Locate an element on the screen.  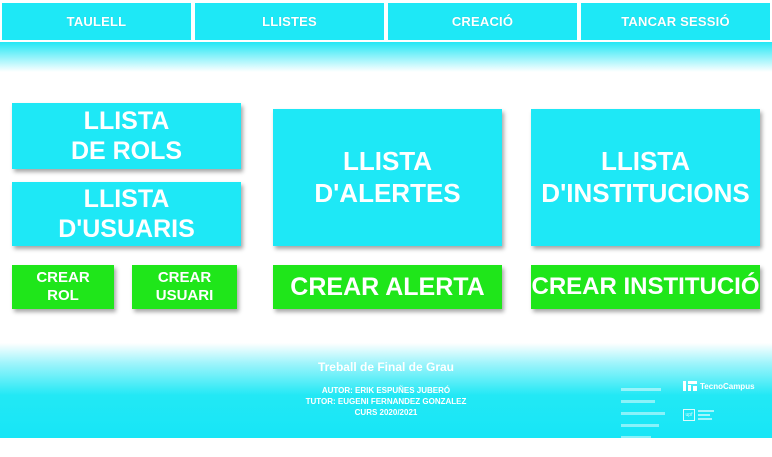
crear-rol-button: CREAR ROL is located at coordinates (63, 287).